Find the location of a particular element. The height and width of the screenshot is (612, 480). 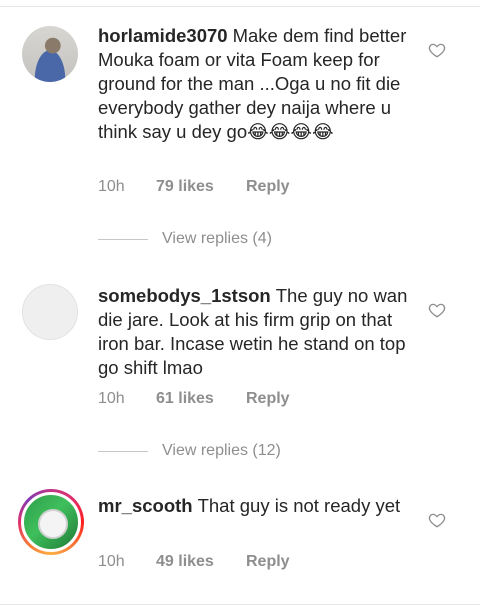

view-replies-button: View replies (12) is located at coordinates (189, 451).